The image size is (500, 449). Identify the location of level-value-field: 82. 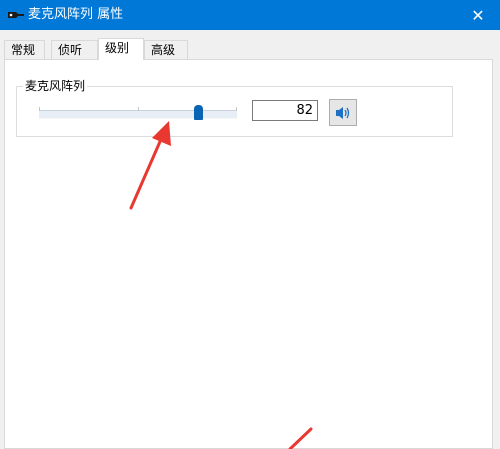
(285, 110).